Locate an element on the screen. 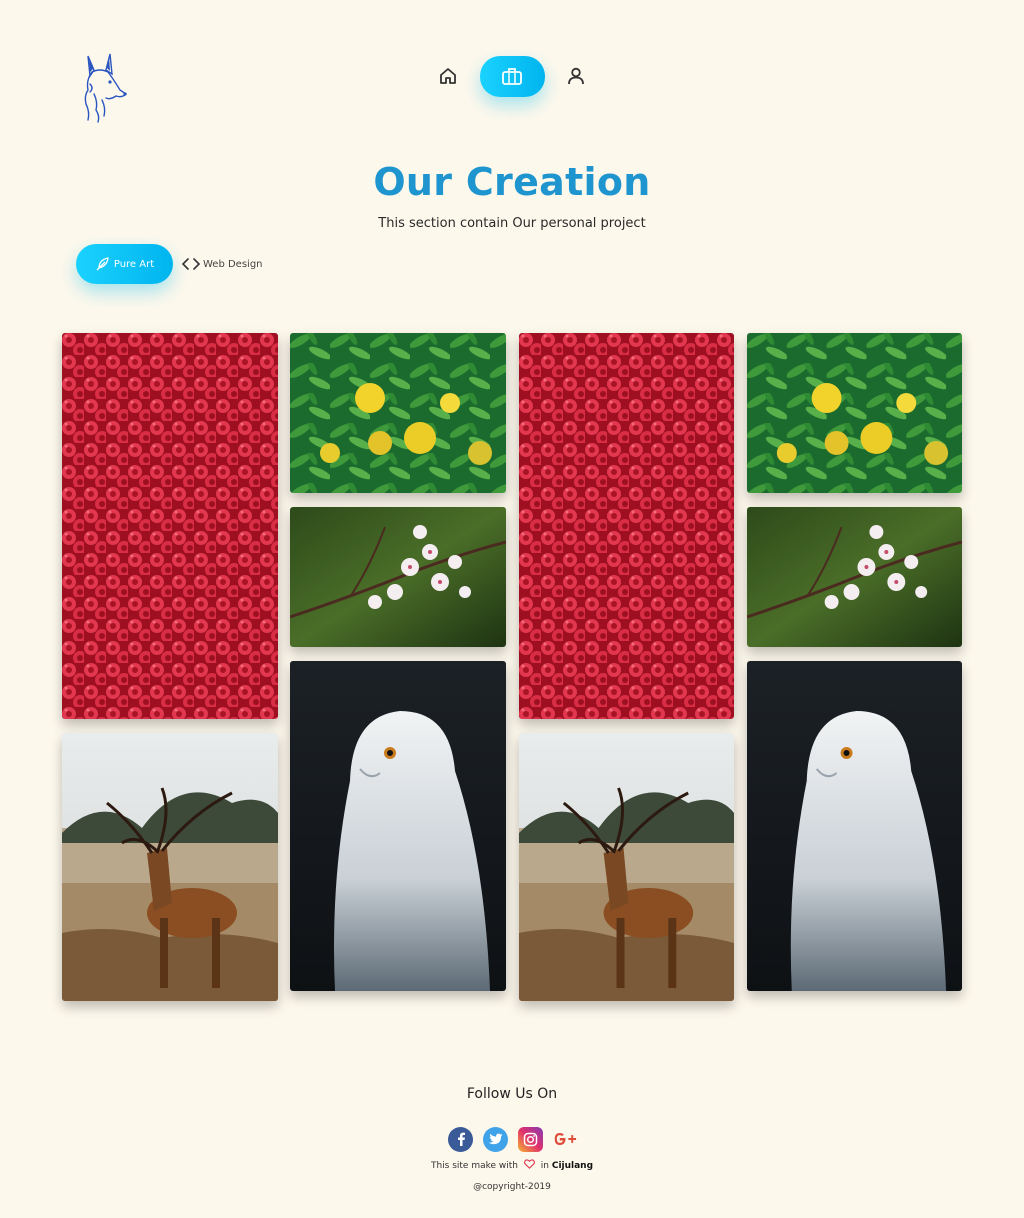 The width and height of the screenshot is (1024, 1218). made-place: Cijulang is located at coordinates (572, 1166).